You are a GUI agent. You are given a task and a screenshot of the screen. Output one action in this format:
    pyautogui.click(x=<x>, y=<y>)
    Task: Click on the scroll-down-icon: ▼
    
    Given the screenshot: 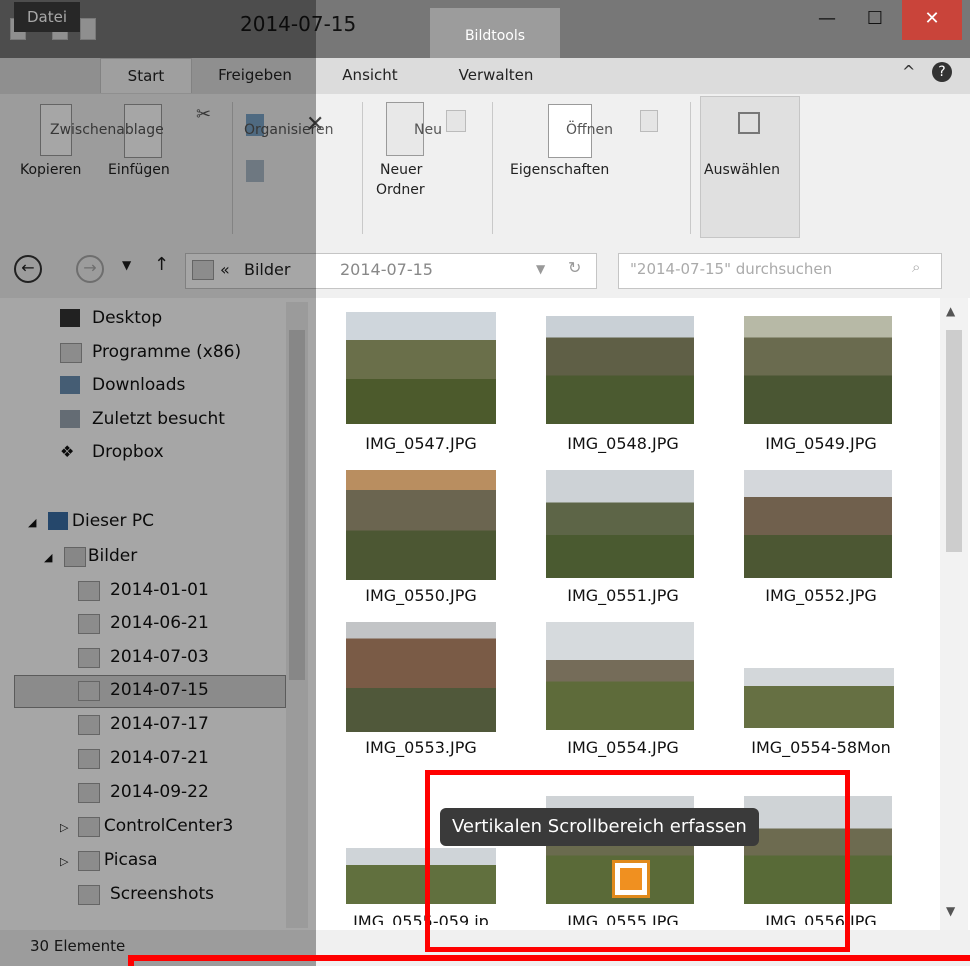 What is the action you would take?
    pyautogui.click(x=950, y=911)
    